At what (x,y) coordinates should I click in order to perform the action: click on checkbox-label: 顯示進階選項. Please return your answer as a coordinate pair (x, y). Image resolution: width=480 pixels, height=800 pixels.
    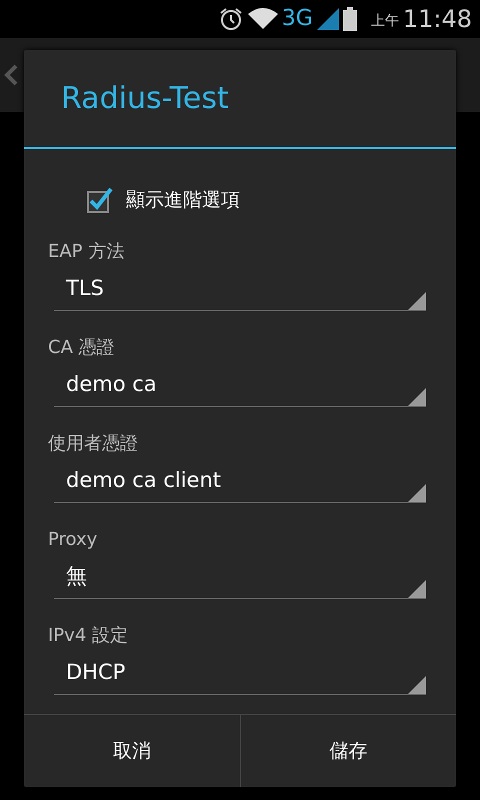
    Looking at the image, I should click on (183, 200).